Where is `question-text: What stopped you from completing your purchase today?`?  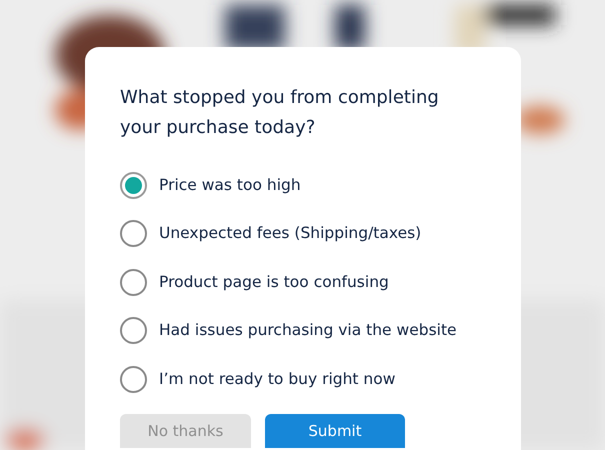 question-text: What stopped you from completing your purchase today? is located at coordinates (280, 113).